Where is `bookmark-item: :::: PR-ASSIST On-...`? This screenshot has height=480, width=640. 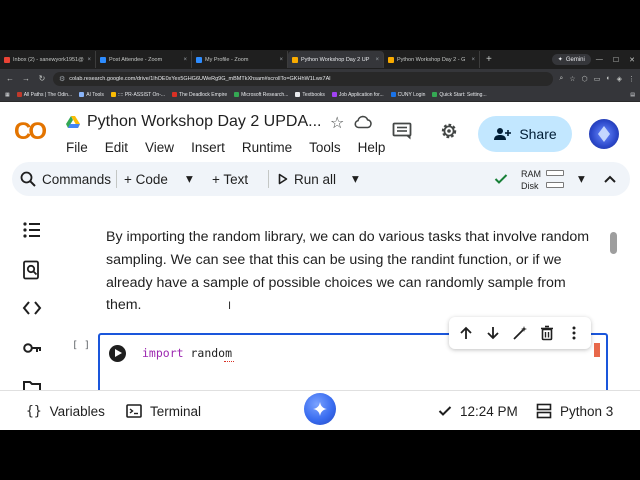
bookmark-item: :::: PR-ASSIST On-... is located at coordinates (137, 95).